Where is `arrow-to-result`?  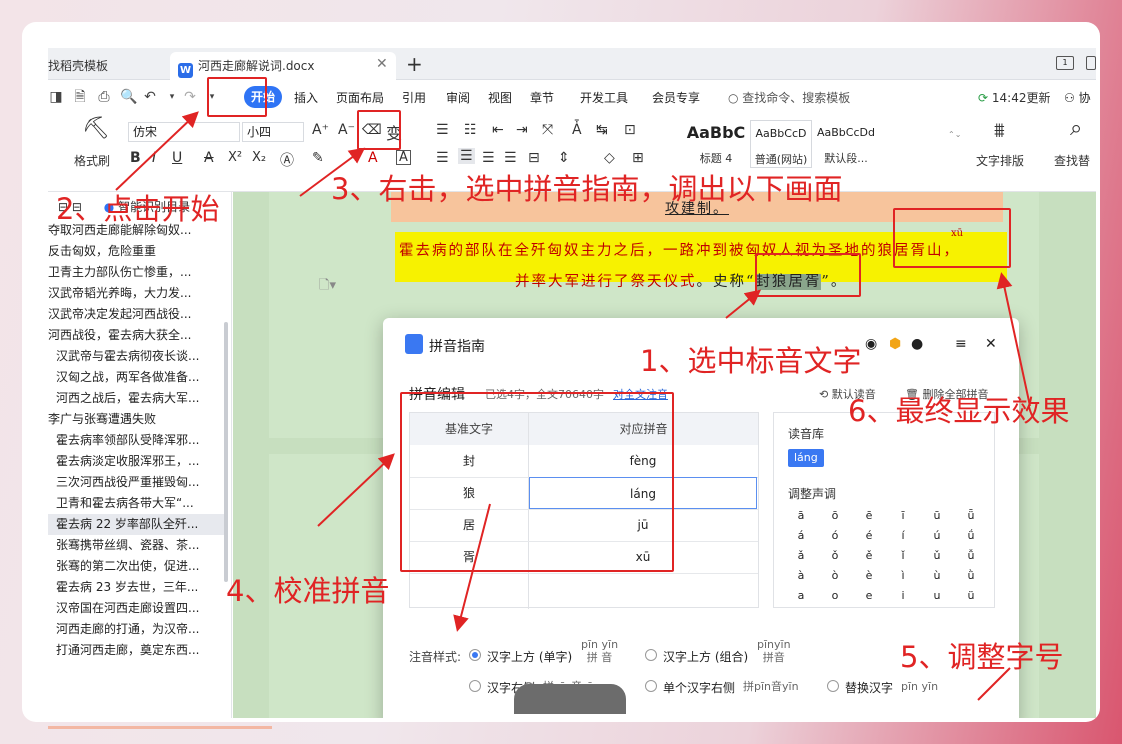
arrow-to-result is located at coordinates (1013, 339).